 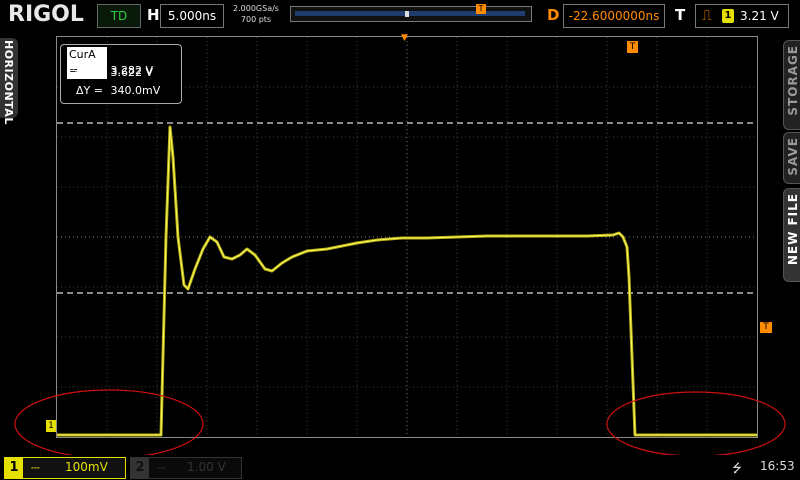 What do you see at coordinates (86, 467) in the screenshot?
I see `ch1-scale: 100mV` at bounding box center [86, 467].